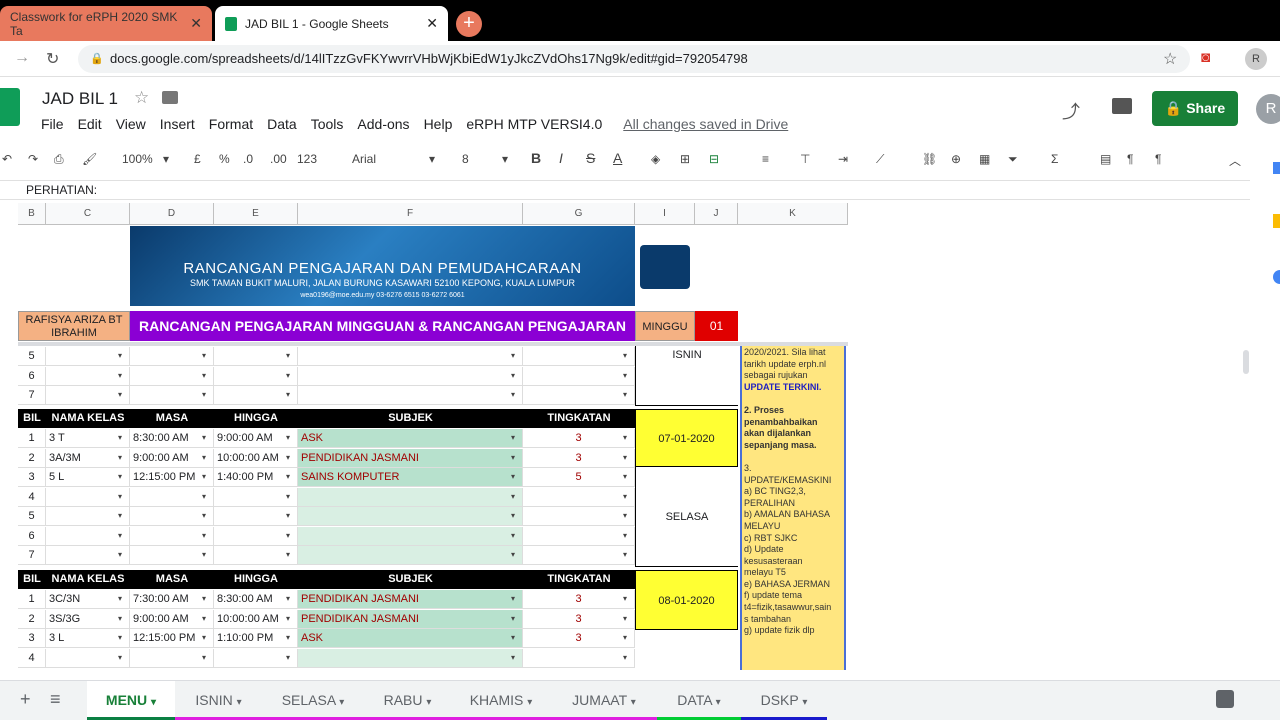 This screenshot has height=720, width=1280. Describe the element at coordinates (410, 438) in the screenshot. I see `subject-cell: ASK` at that location.